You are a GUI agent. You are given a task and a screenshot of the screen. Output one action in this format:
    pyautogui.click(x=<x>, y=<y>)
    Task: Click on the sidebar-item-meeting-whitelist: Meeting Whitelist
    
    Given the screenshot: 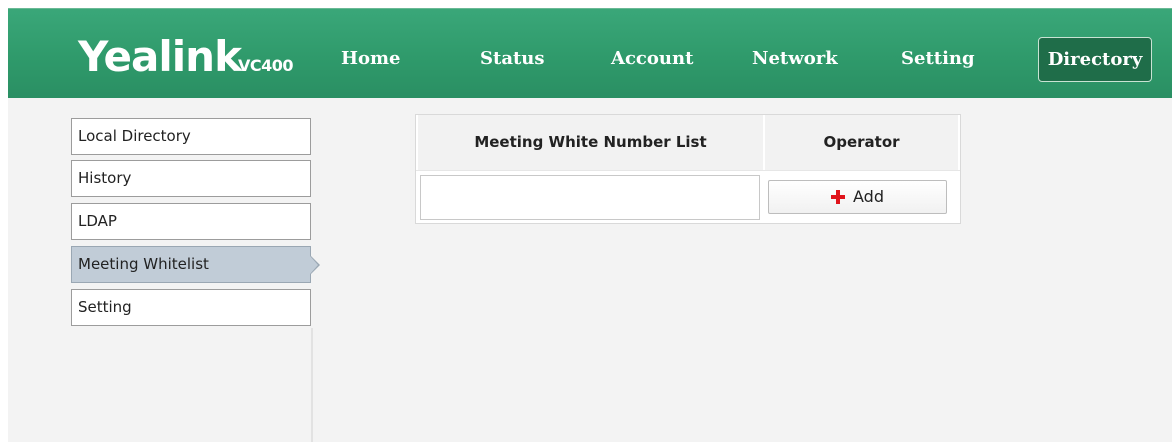 What is the action you would take?
    pyautogui.click(x=191, y=264)
    